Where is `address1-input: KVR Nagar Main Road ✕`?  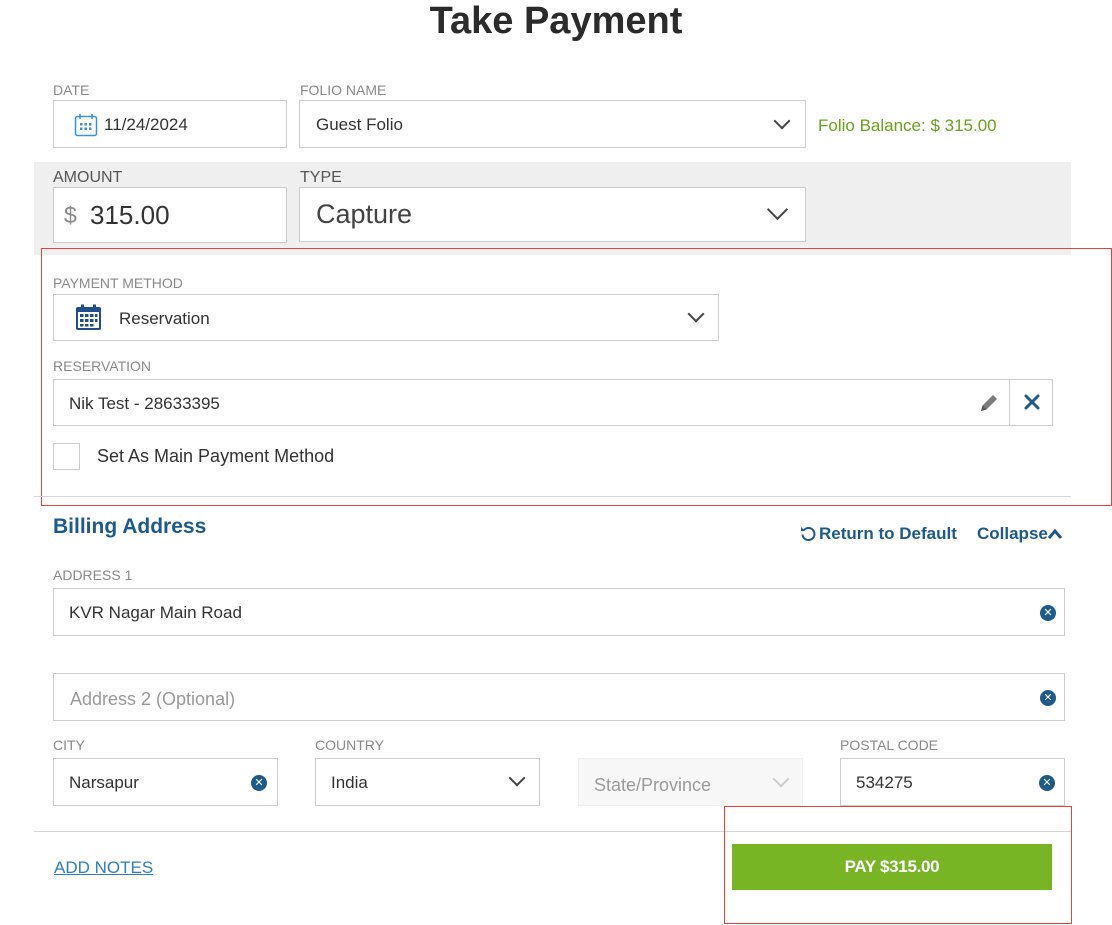 address1-input: KVR Nagar Main Road ✕ is located at coordinates (559, 612).